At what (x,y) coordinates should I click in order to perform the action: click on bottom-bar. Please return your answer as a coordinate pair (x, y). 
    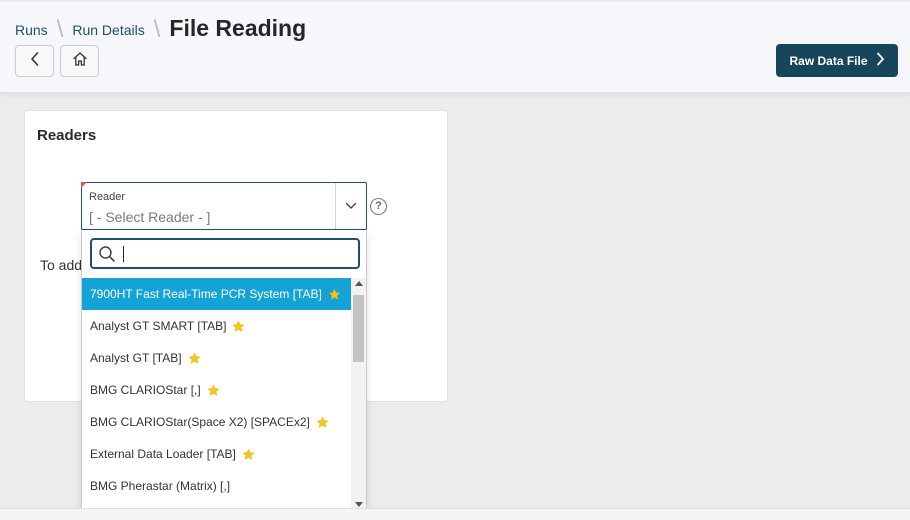
    Looking at the image, I should click on (455, 514).